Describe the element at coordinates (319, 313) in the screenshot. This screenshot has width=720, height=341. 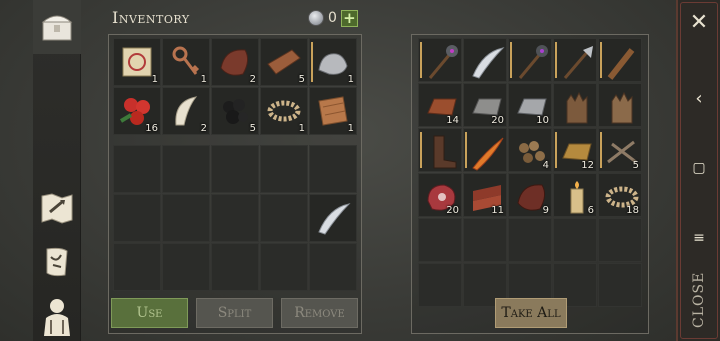
I see `remove-button: Remove` at that location.